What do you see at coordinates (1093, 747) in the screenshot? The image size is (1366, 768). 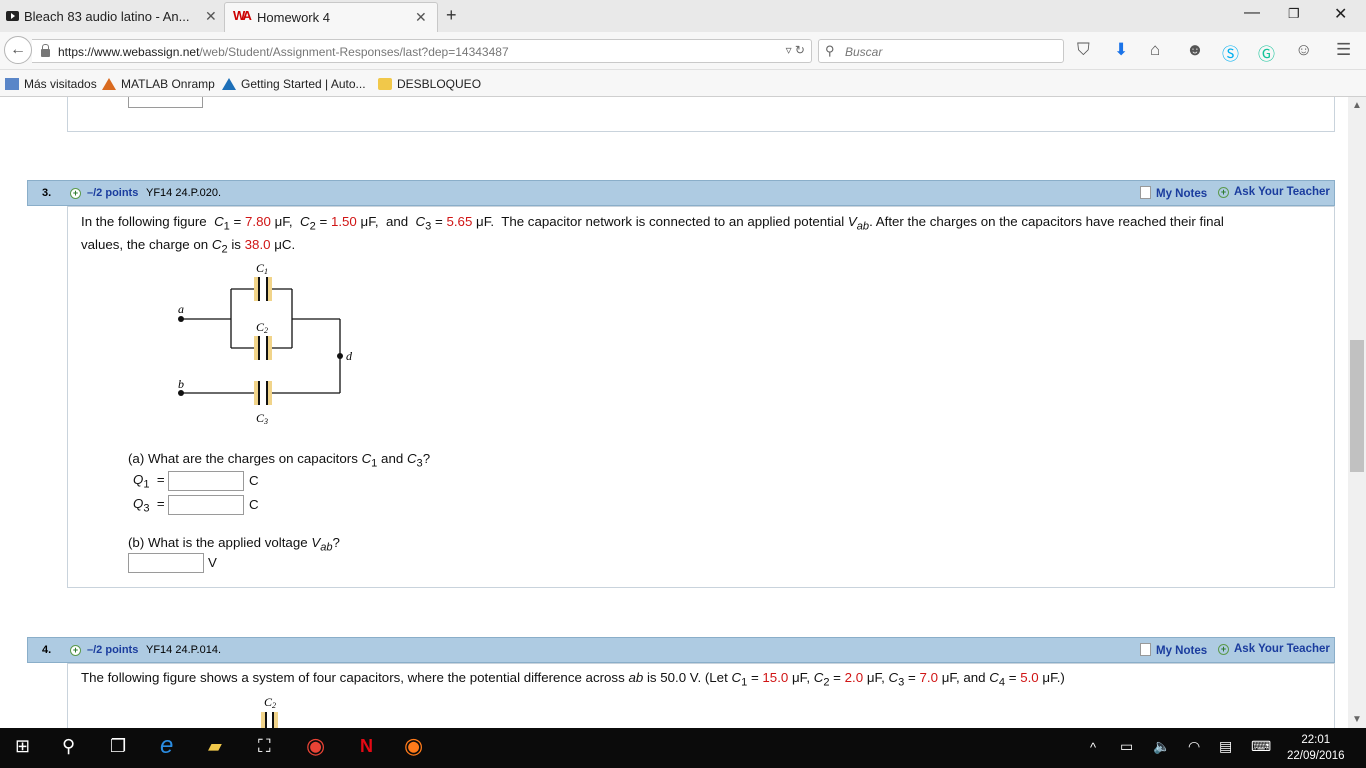 I see `show-hidden-icons-icon: ^` at bounding box center [1093, 747].